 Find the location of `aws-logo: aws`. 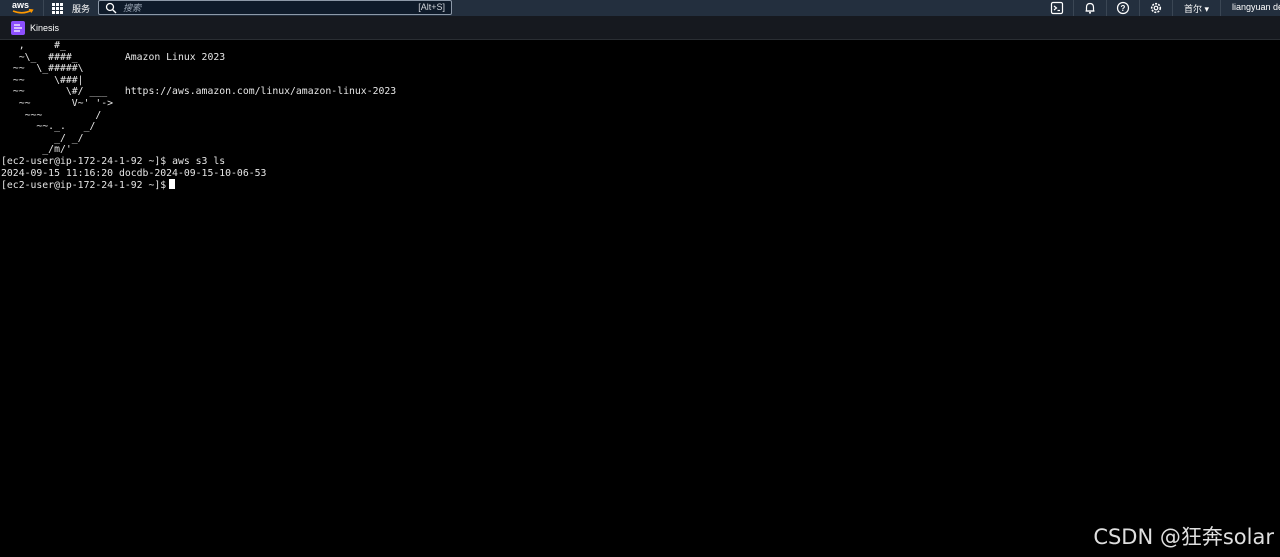

aws-logo: aws is located at coordinates (23, 8).